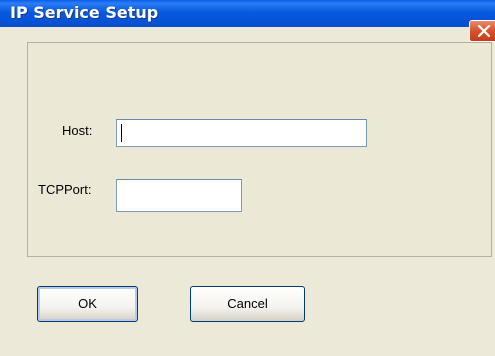  Describe the element at coordinates (87, 304) in the screenshot. I see `ok-button: OK` at that location.